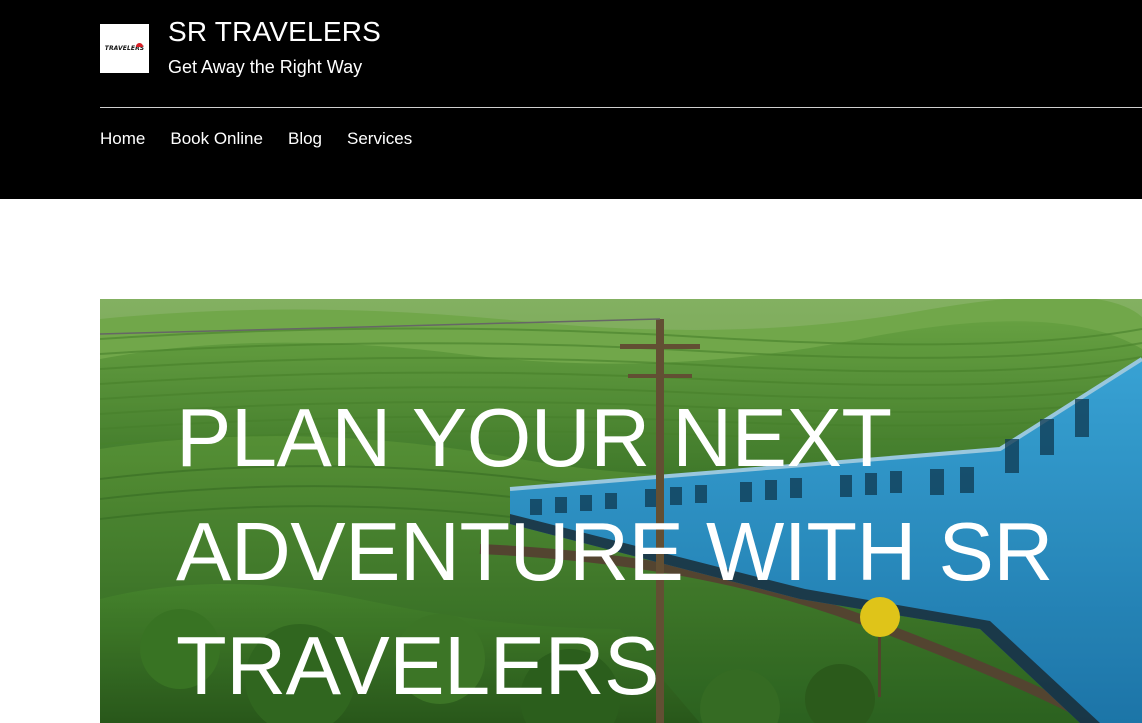 The image size is (1142, 723). I want to click on main-nav: Home Book Online Blog Services, so click(268, 139).